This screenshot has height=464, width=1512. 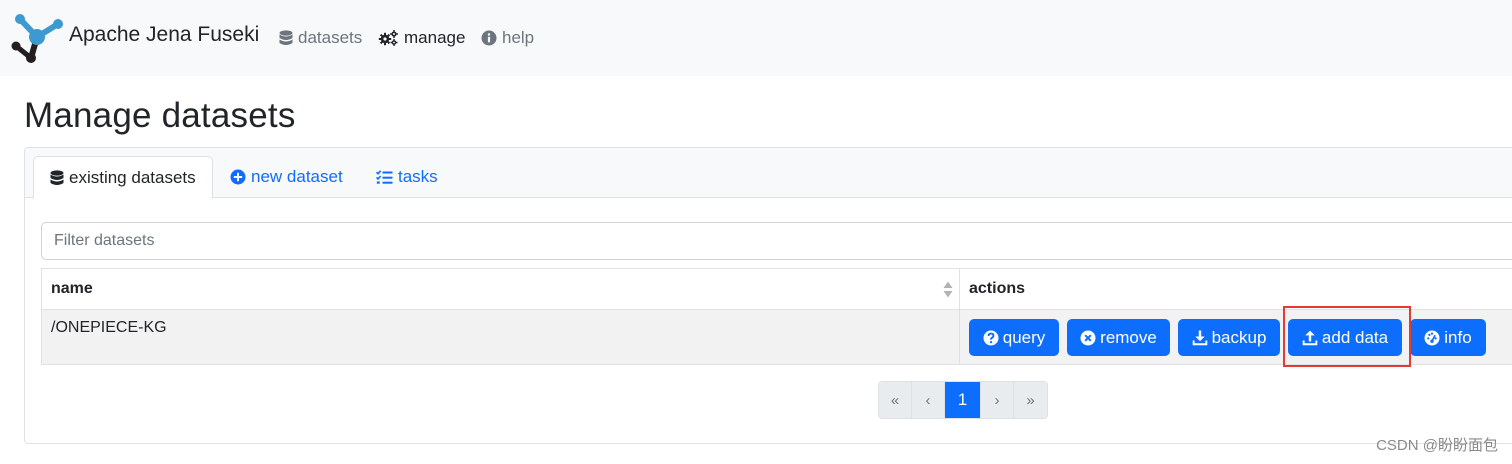 What do you see at coordinates (238, 177) in the screenshot?
I see `plus-circle-icon` at bounding box center [238, 177].